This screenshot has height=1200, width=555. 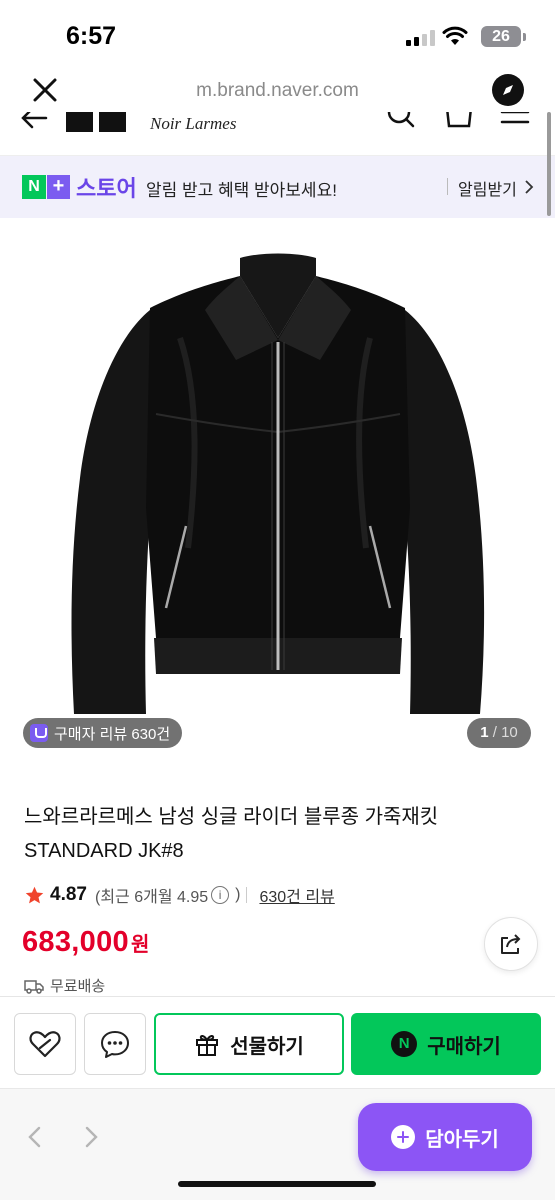 What do you see at coordinates (277, 1184) in the screenshot?
I see `home-indicator` at bounding box center [277, 1184].